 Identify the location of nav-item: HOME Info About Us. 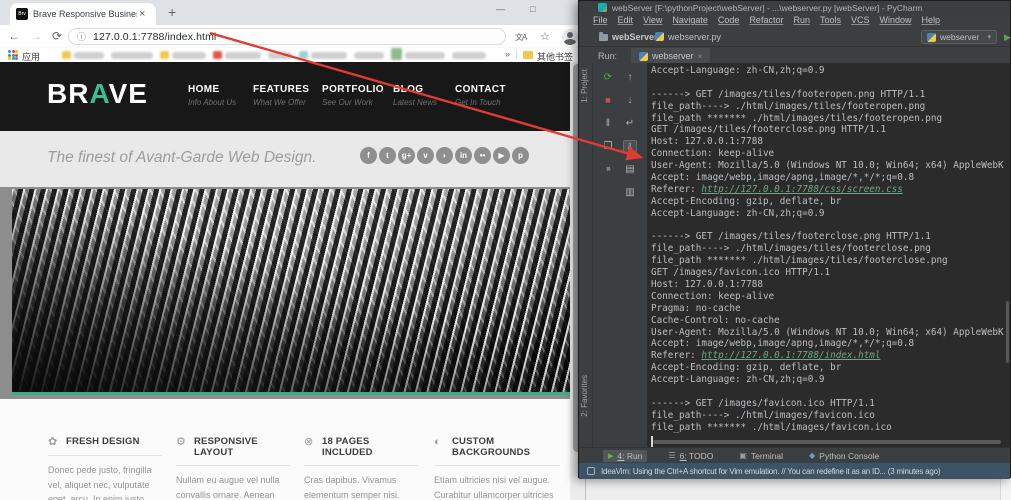
(212, 95).